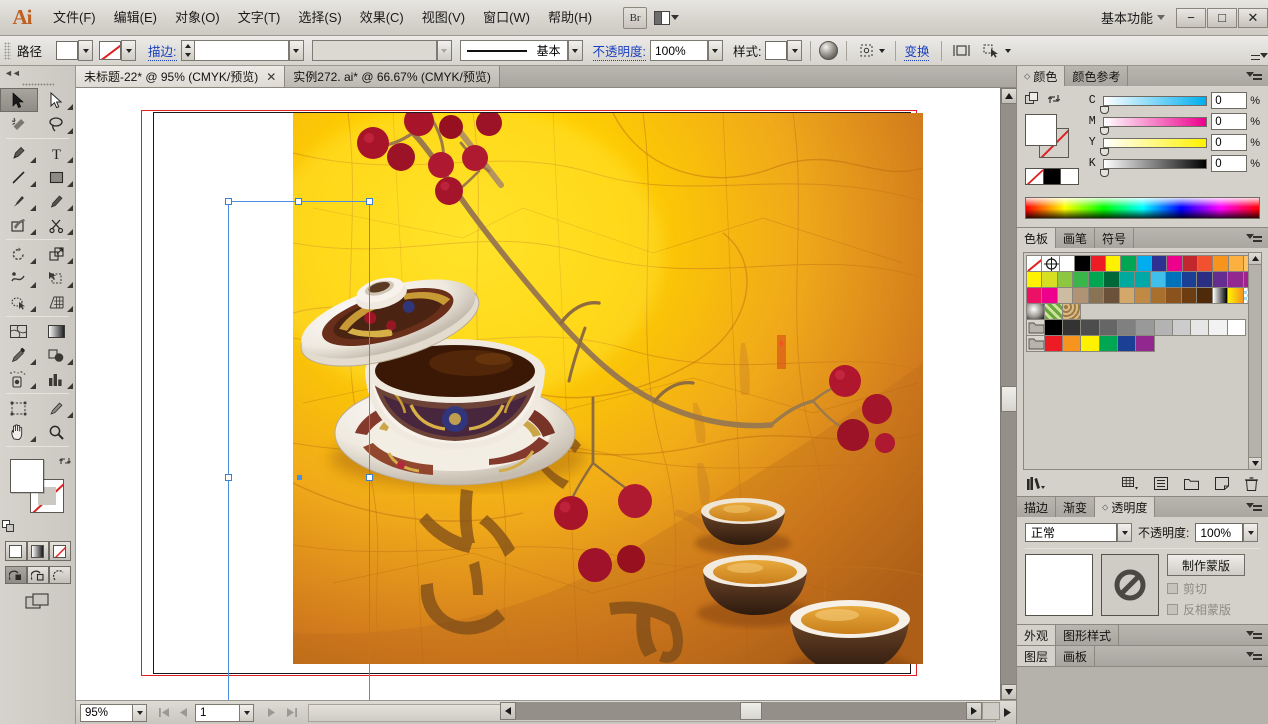  I want to click on draw-behind-button, so click(37, 575).